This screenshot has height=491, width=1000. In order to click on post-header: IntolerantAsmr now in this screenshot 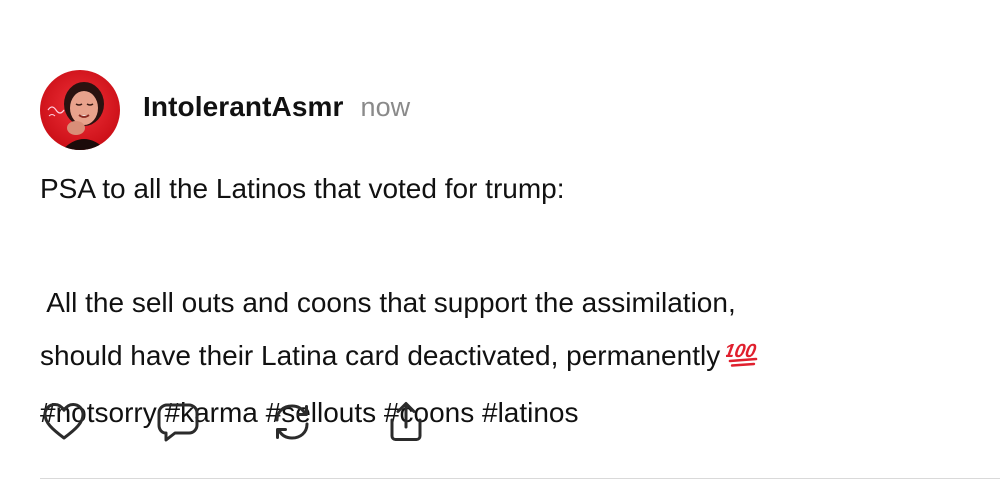, I will do `click(225, 110)`.